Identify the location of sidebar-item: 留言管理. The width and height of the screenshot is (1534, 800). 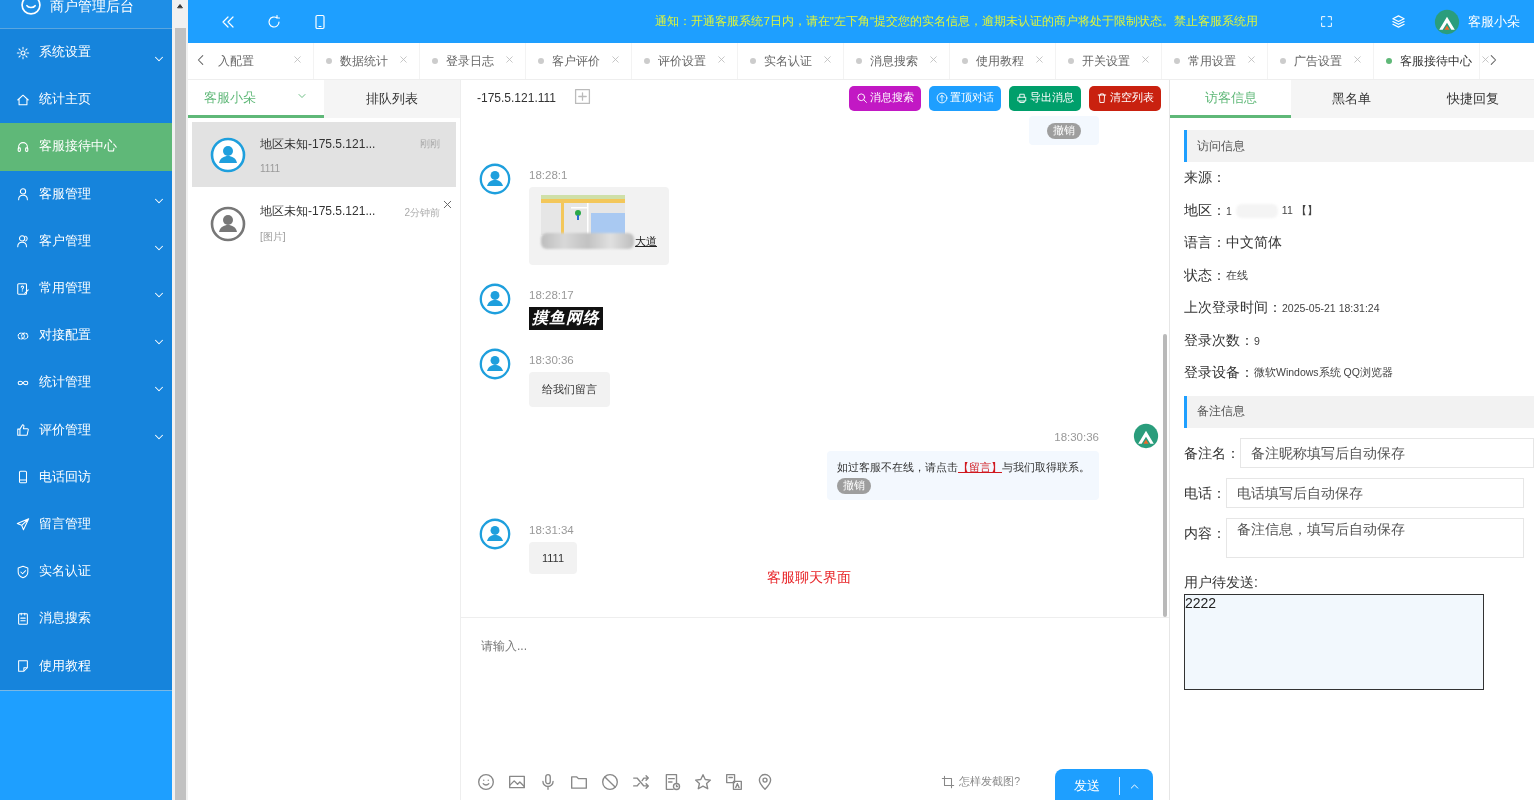
(86, 524).